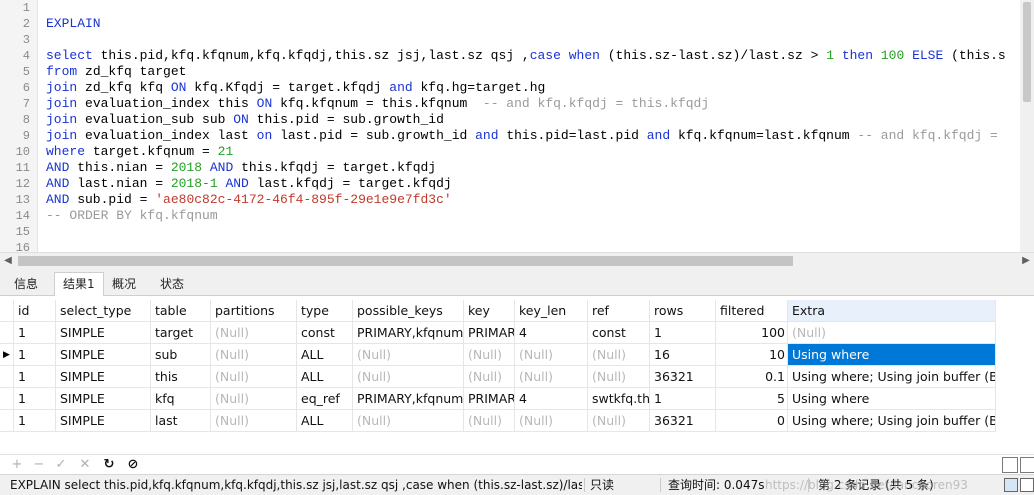  Describe the element at coordinates (1011, 485) in the screenshot. I see `grid-view-status-icon` at that location.